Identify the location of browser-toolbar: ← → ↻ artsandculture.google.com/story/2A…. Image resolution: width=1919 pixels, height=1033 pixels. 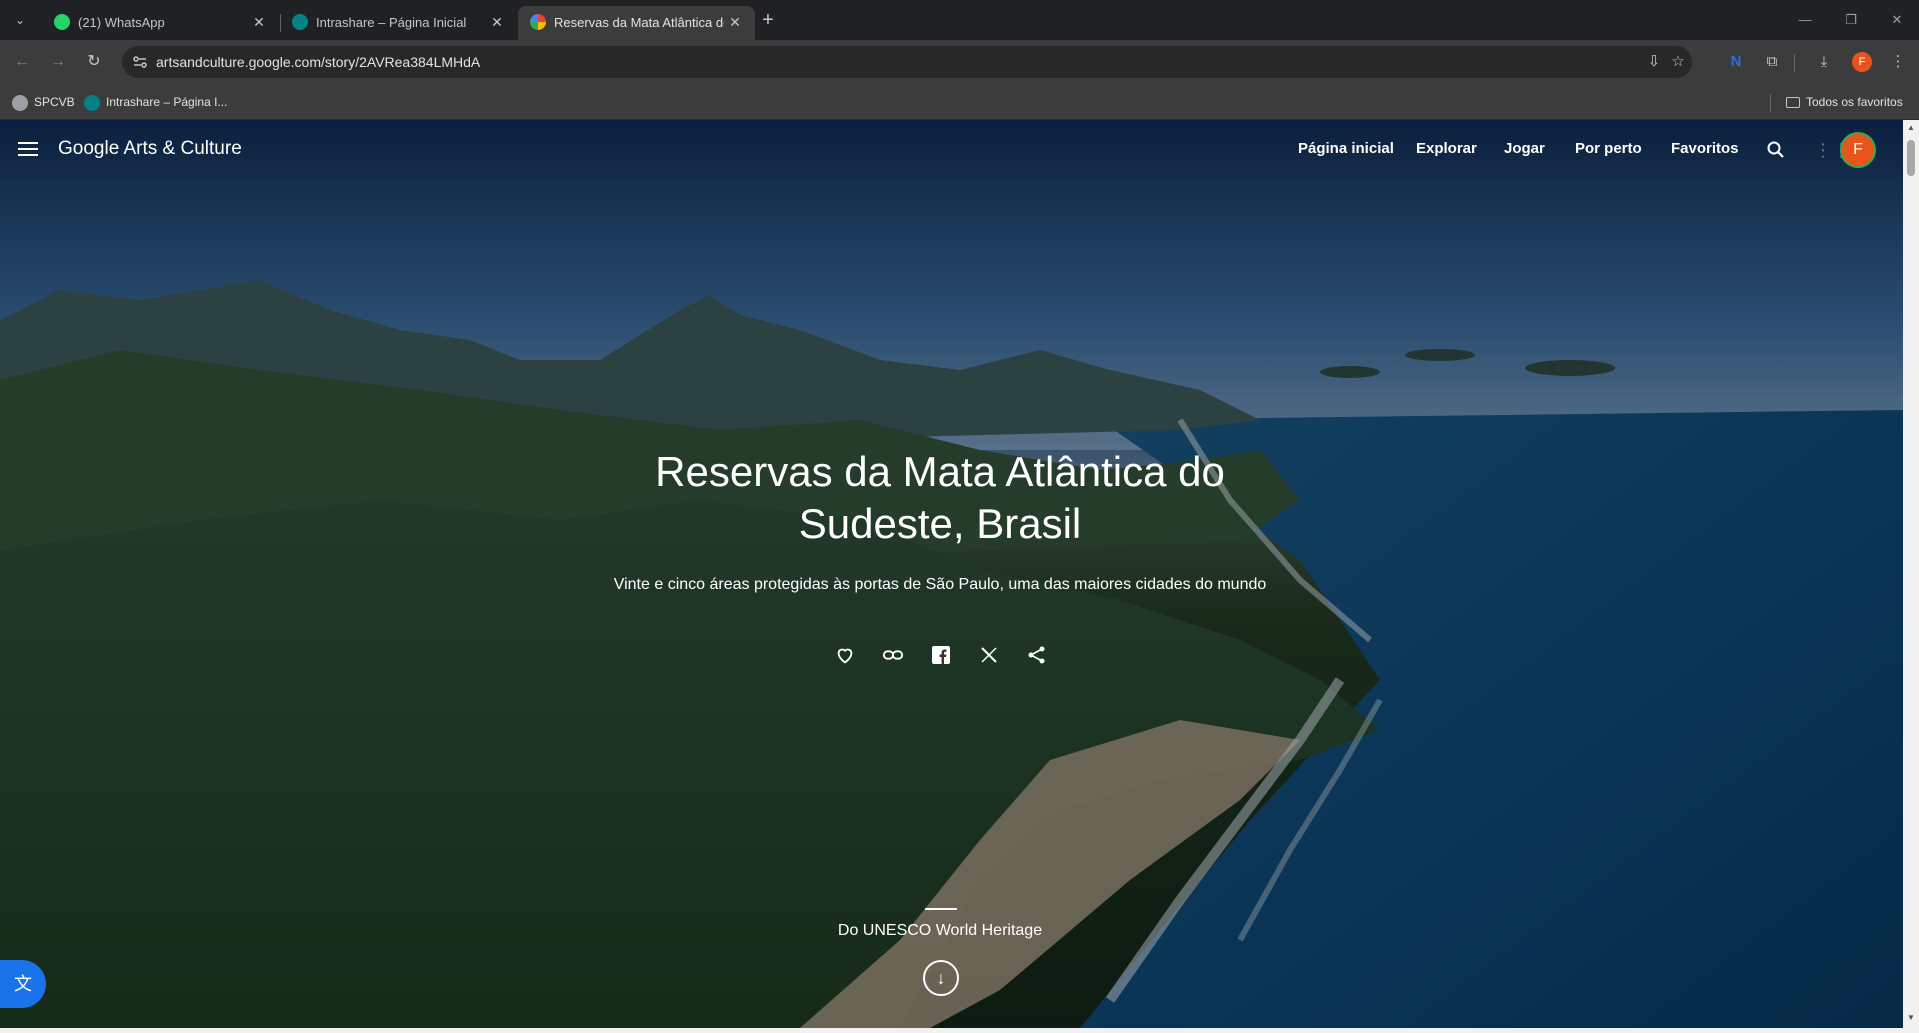
(959, 62).